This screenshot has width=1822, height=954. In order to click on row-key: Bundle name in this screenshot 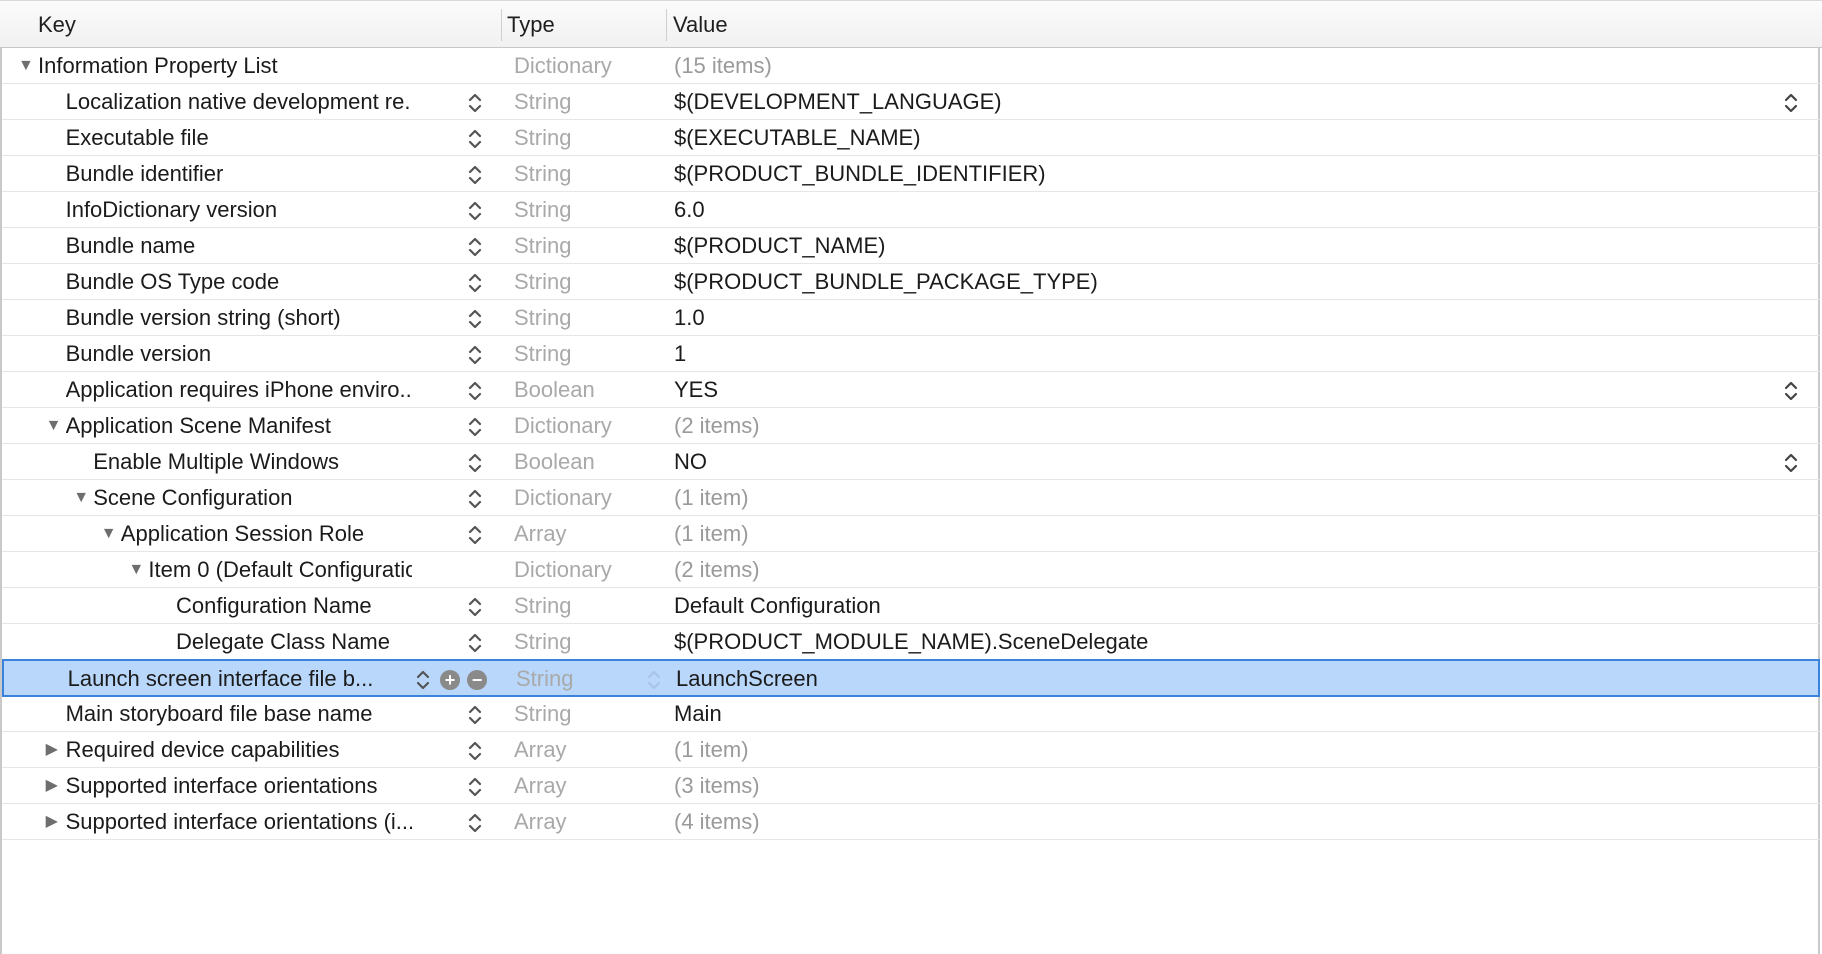, I will do `click(131, 246)`.